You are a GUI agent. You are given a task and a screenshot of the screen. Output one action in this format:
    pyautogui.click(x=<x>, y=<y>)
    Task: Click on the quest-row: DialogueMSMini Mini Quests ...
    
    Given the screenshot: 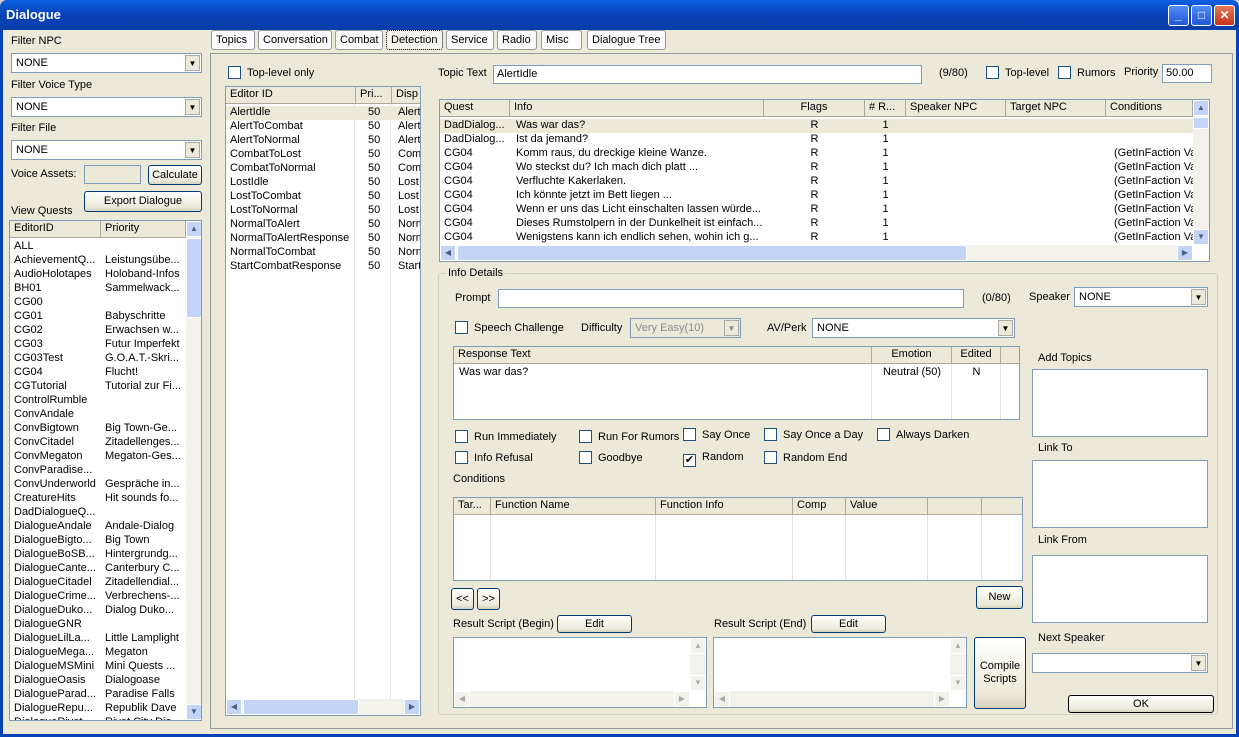 What is the action you would take?
    pyautogui.click(x=98, y=667)
    